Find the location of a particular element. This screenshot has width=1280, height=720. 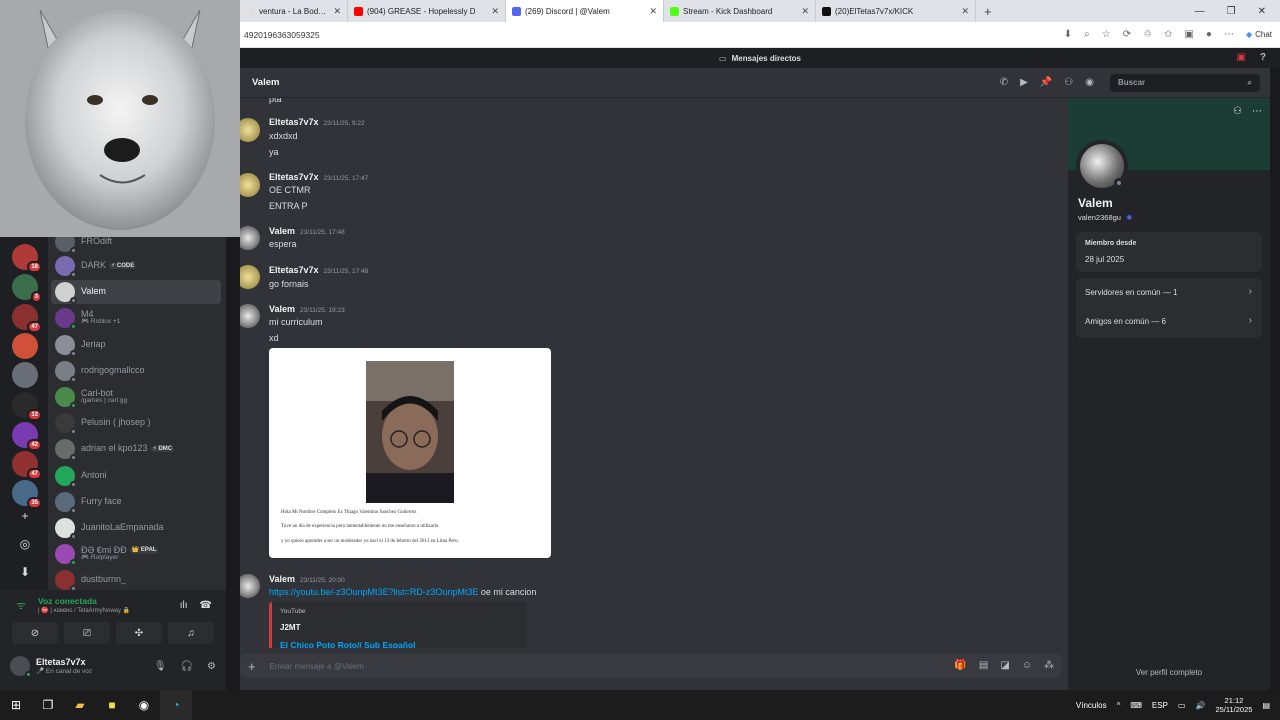

soundboard-button: ♫ is located at coordinates (191, 633).